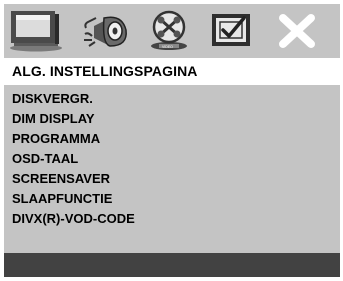 Image resolution: width=343 pixels, height=281 pixels. Describe the element at coordinates (62, 199) in the screenshot. I see `menu-item-slaapfunctie: SLAAPFUNCTIE` at that location.